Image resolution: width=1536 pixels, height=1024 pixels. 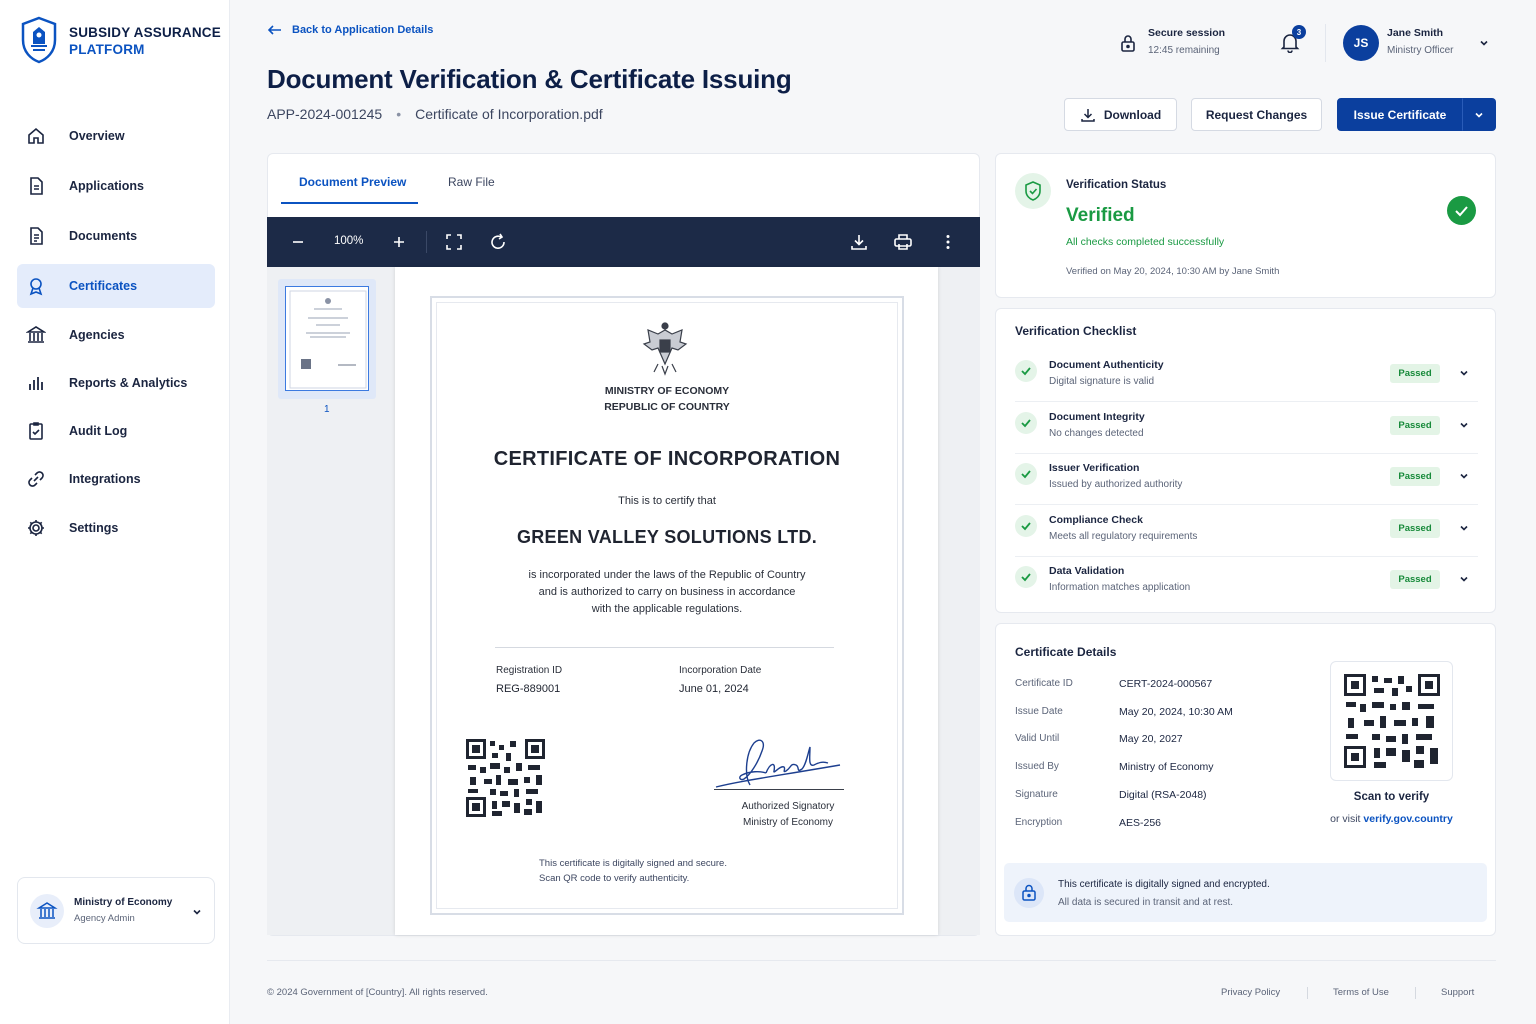 What do you see at coordinates (471, 182) in the screenshot?
I see `tab-raw-file: Raw File` at bounding box center [471, 182].